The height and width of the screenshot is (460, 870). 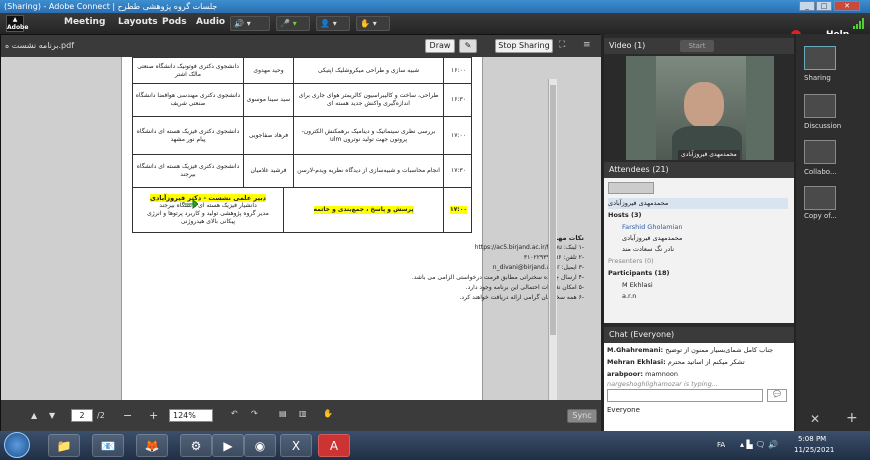 I want to click on layout-label: Discussion, so click(x=822, y=126).